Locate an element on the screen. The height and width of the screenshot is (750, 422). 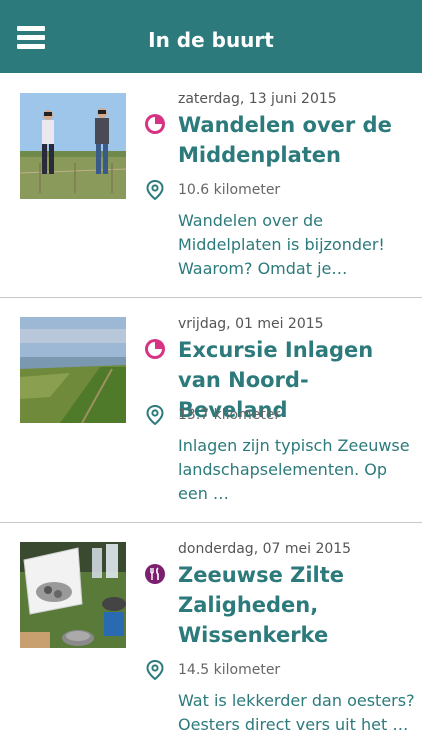
event-title: Wandelen over de Middenplaten is located at coordinates (295, 140).